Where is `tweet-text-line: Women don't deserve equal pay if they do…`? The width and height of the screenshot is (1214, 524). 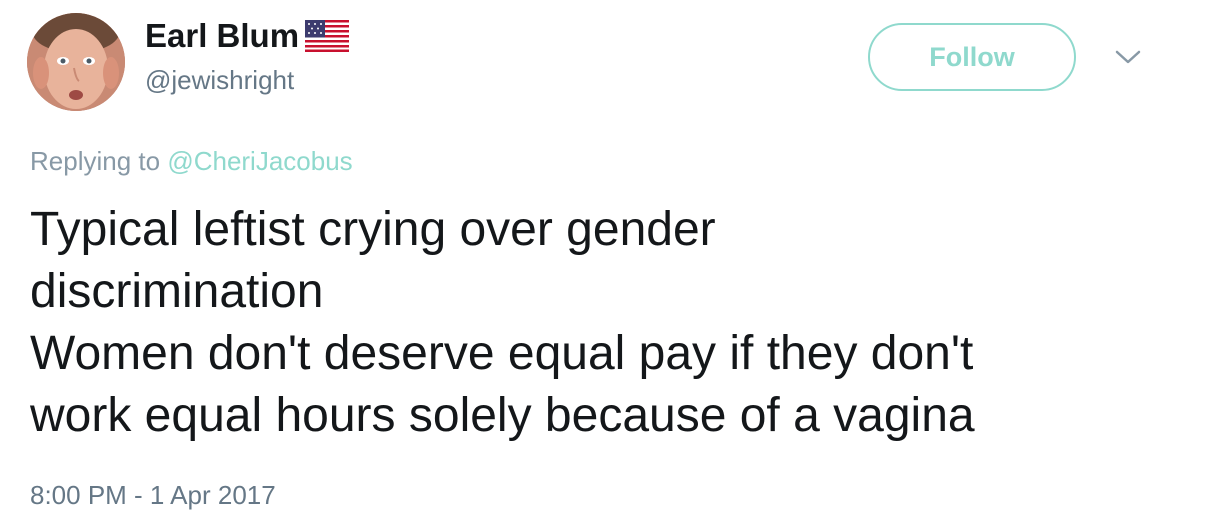
tweet-text-line: Women don't deserve equal pay if they do… is located at coordinates (502, 353).